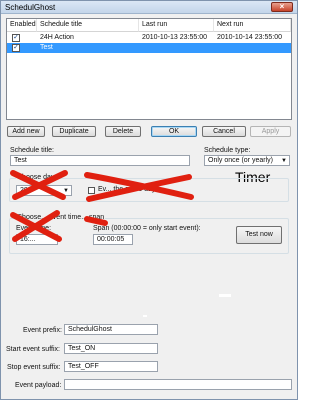 The image size is (320, 400). I want to click on close-button: ×, so click(282, 7).